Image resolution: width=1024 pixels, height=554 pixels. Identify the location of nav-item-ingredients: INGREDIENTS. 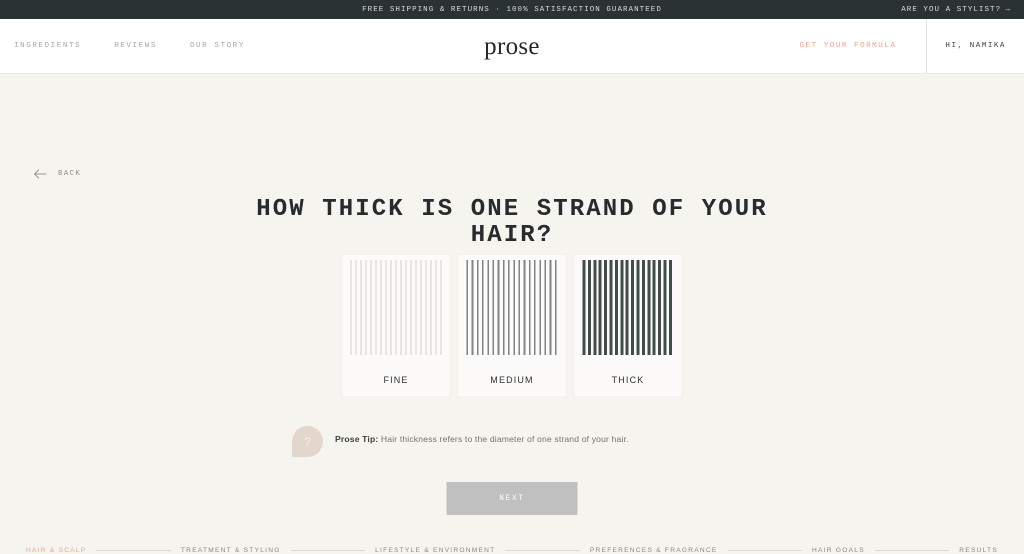
(47, 46).